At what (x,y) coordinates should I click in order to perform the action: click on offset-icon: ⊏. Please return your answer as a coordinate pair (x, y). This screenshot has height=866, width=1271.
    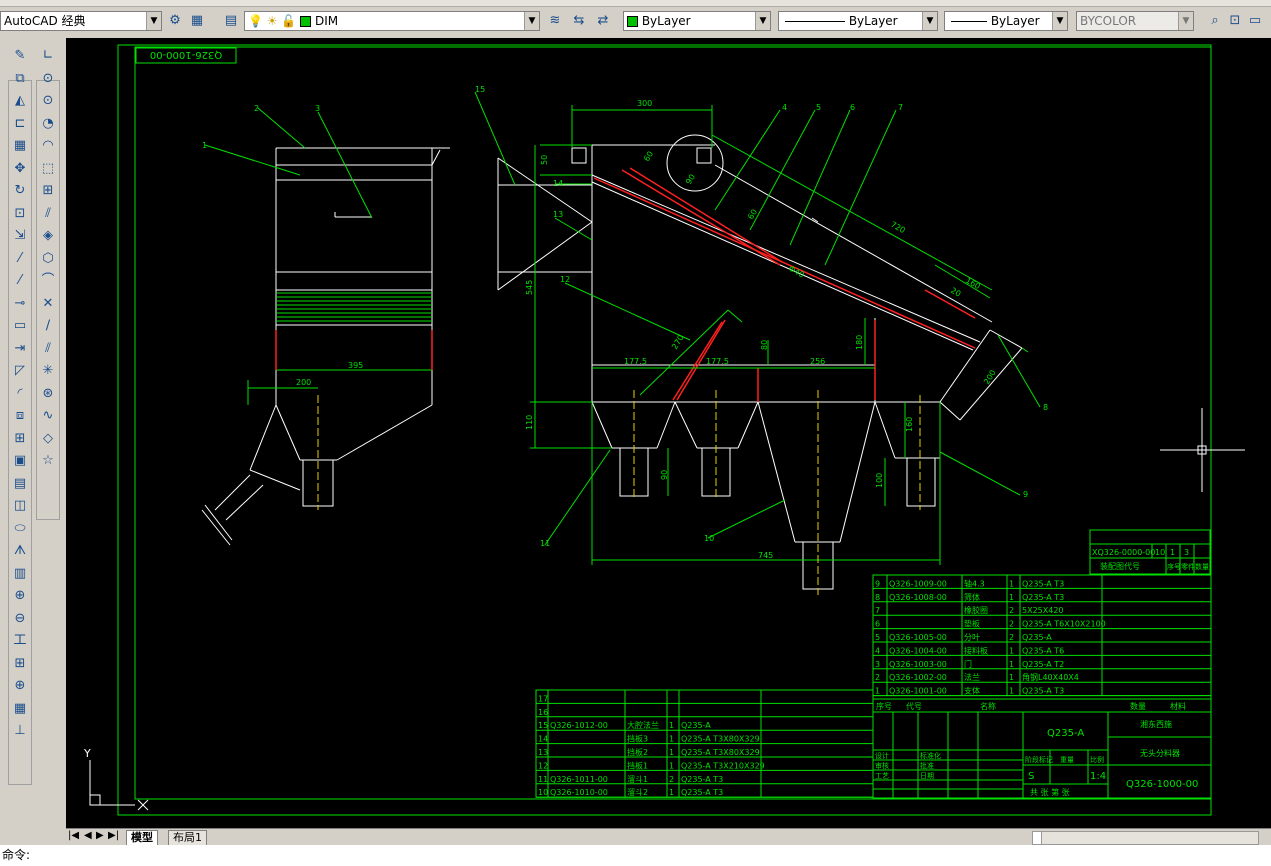
    Looking at the image, I should click on (20, 124).